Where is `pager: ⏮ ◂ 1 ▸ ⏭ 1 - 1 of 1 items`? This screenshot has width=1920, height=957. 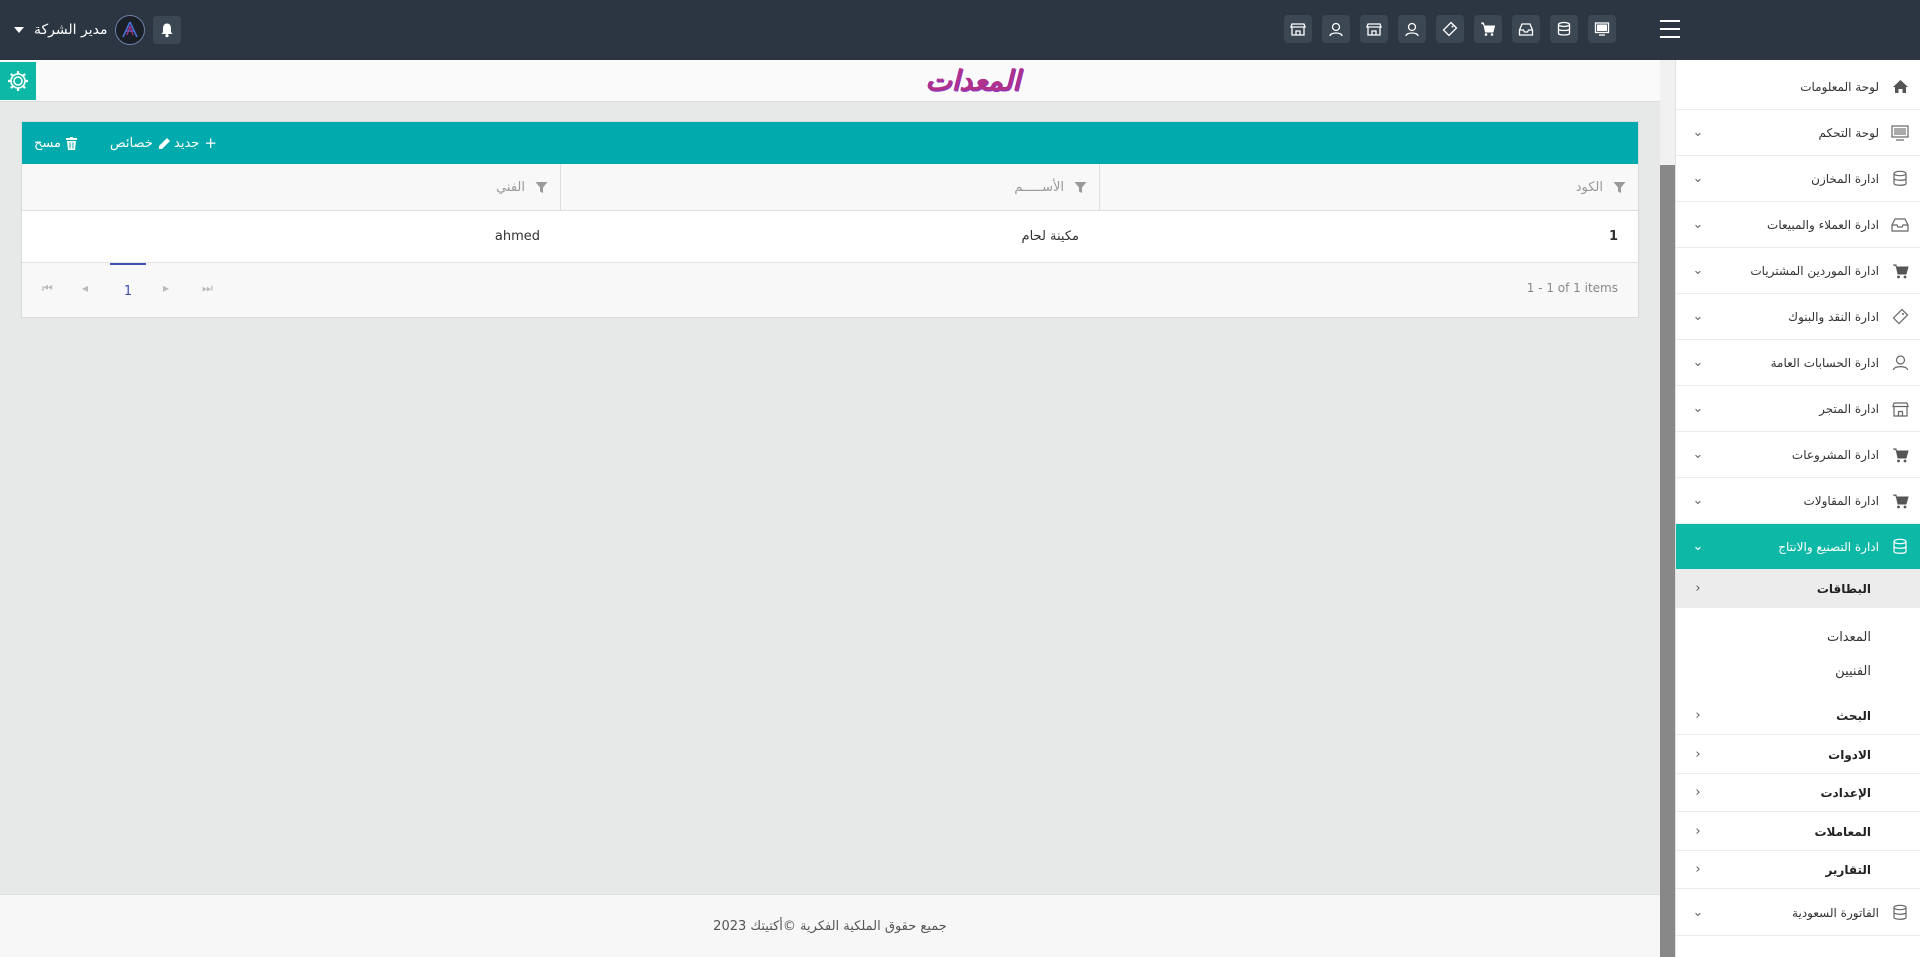 pager: ⏮ ◂ 1 ▸ ⏭ 1 - 1 of 1 items is located at coordinates (830, 290).